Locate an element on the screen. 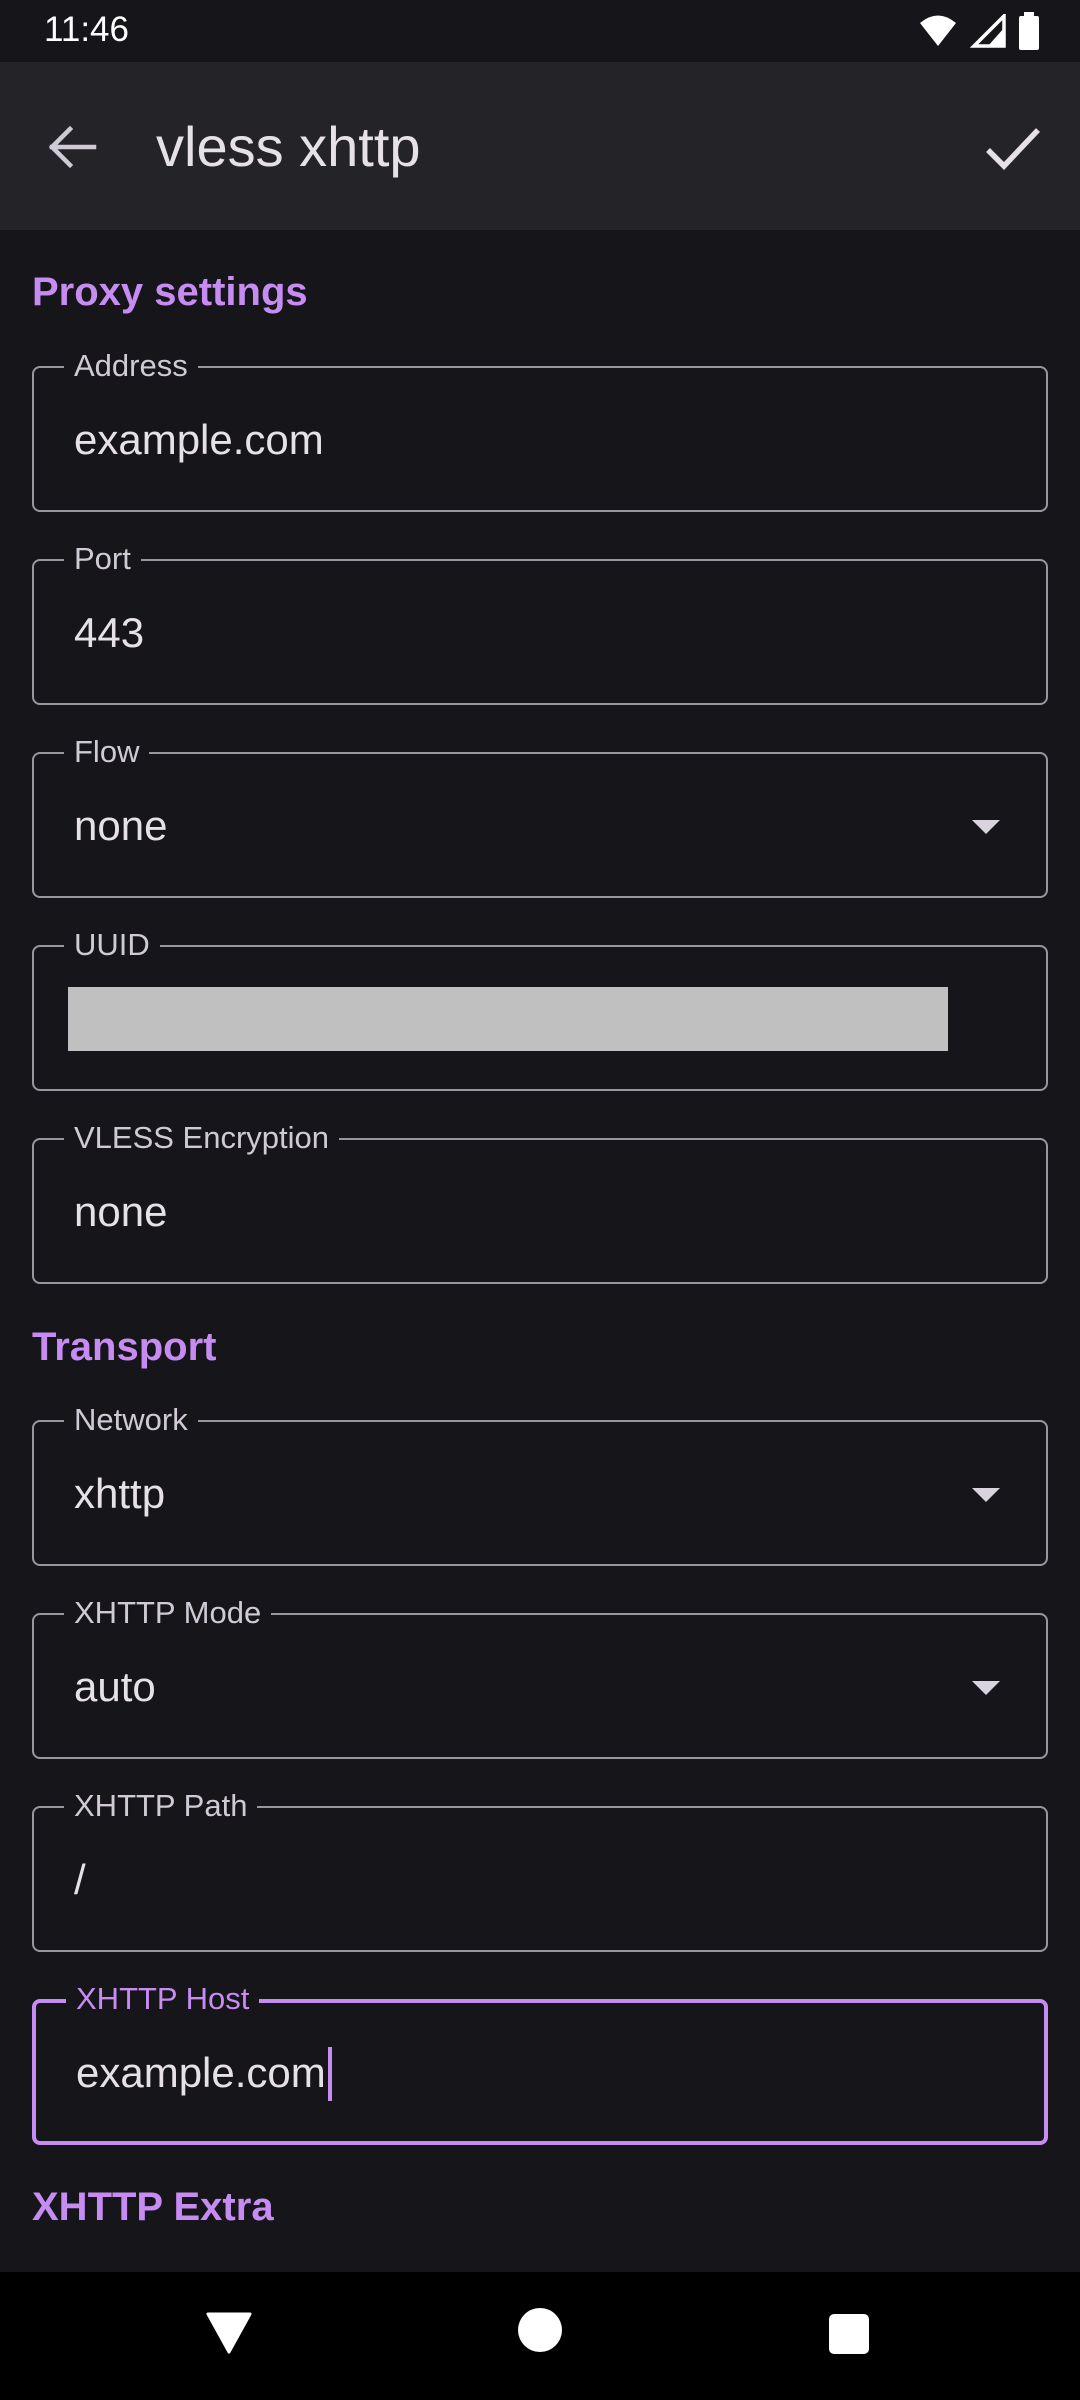 The height and width of the screenshot is (2400, 1080). status-time: 11:46 is located at coordinates (86, 29).